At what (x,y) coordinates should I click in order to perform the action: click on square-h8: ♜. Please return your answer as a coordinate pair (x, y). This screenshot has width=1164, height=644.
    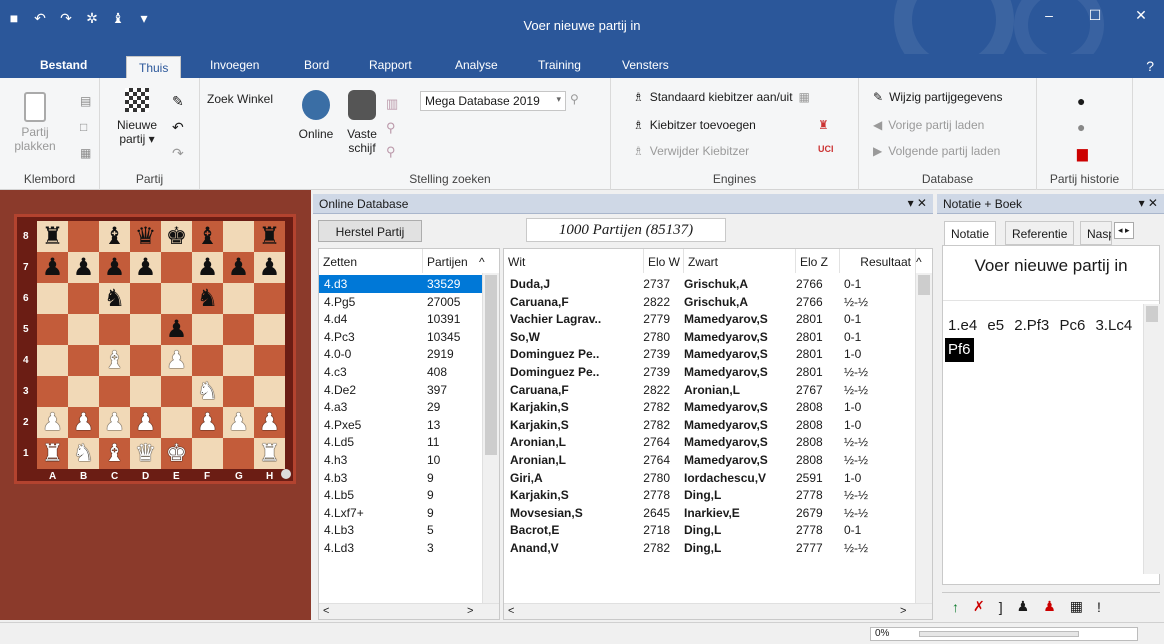
    Looking at the image, I should click on (269, 236).